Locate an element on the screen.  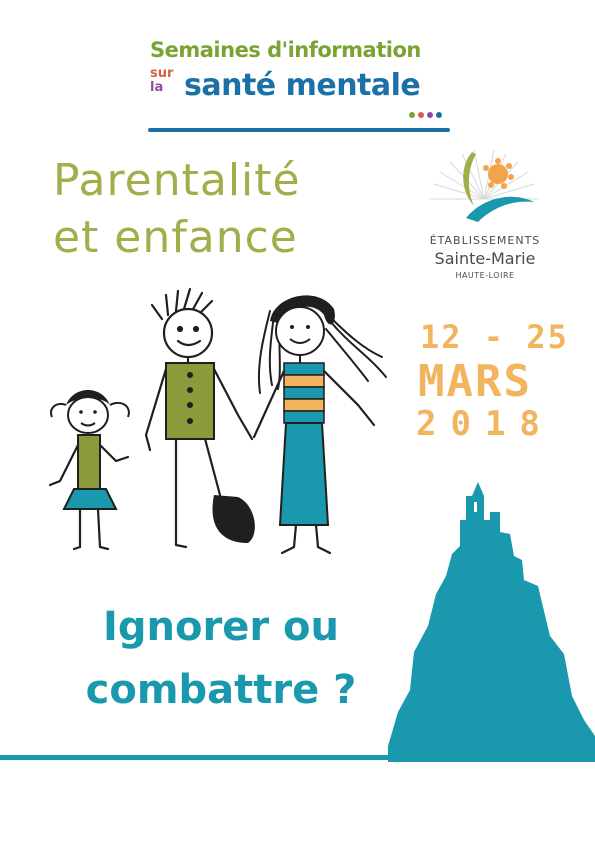
organisation-line1: ÉTABLISSEMENTS is located at coordinates (485, 240).